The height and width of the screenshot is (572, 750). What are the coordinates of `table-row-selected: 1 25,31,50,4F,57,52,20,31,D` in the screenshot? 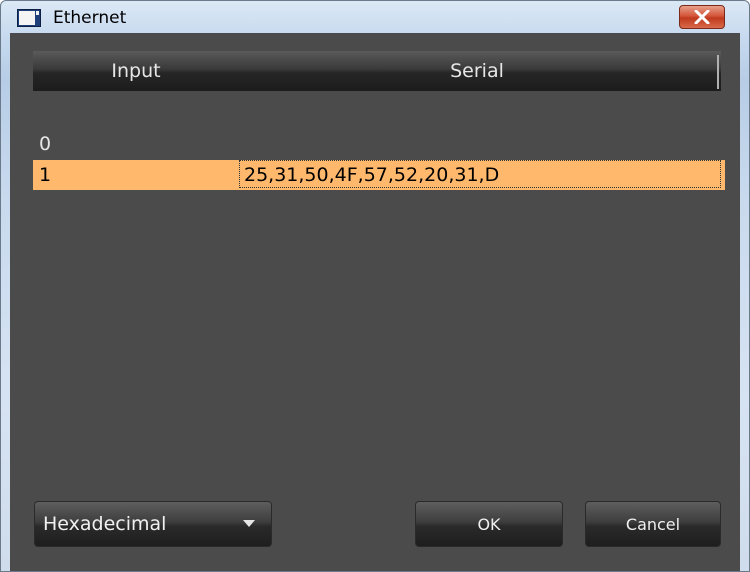 It's located at (379, 175).